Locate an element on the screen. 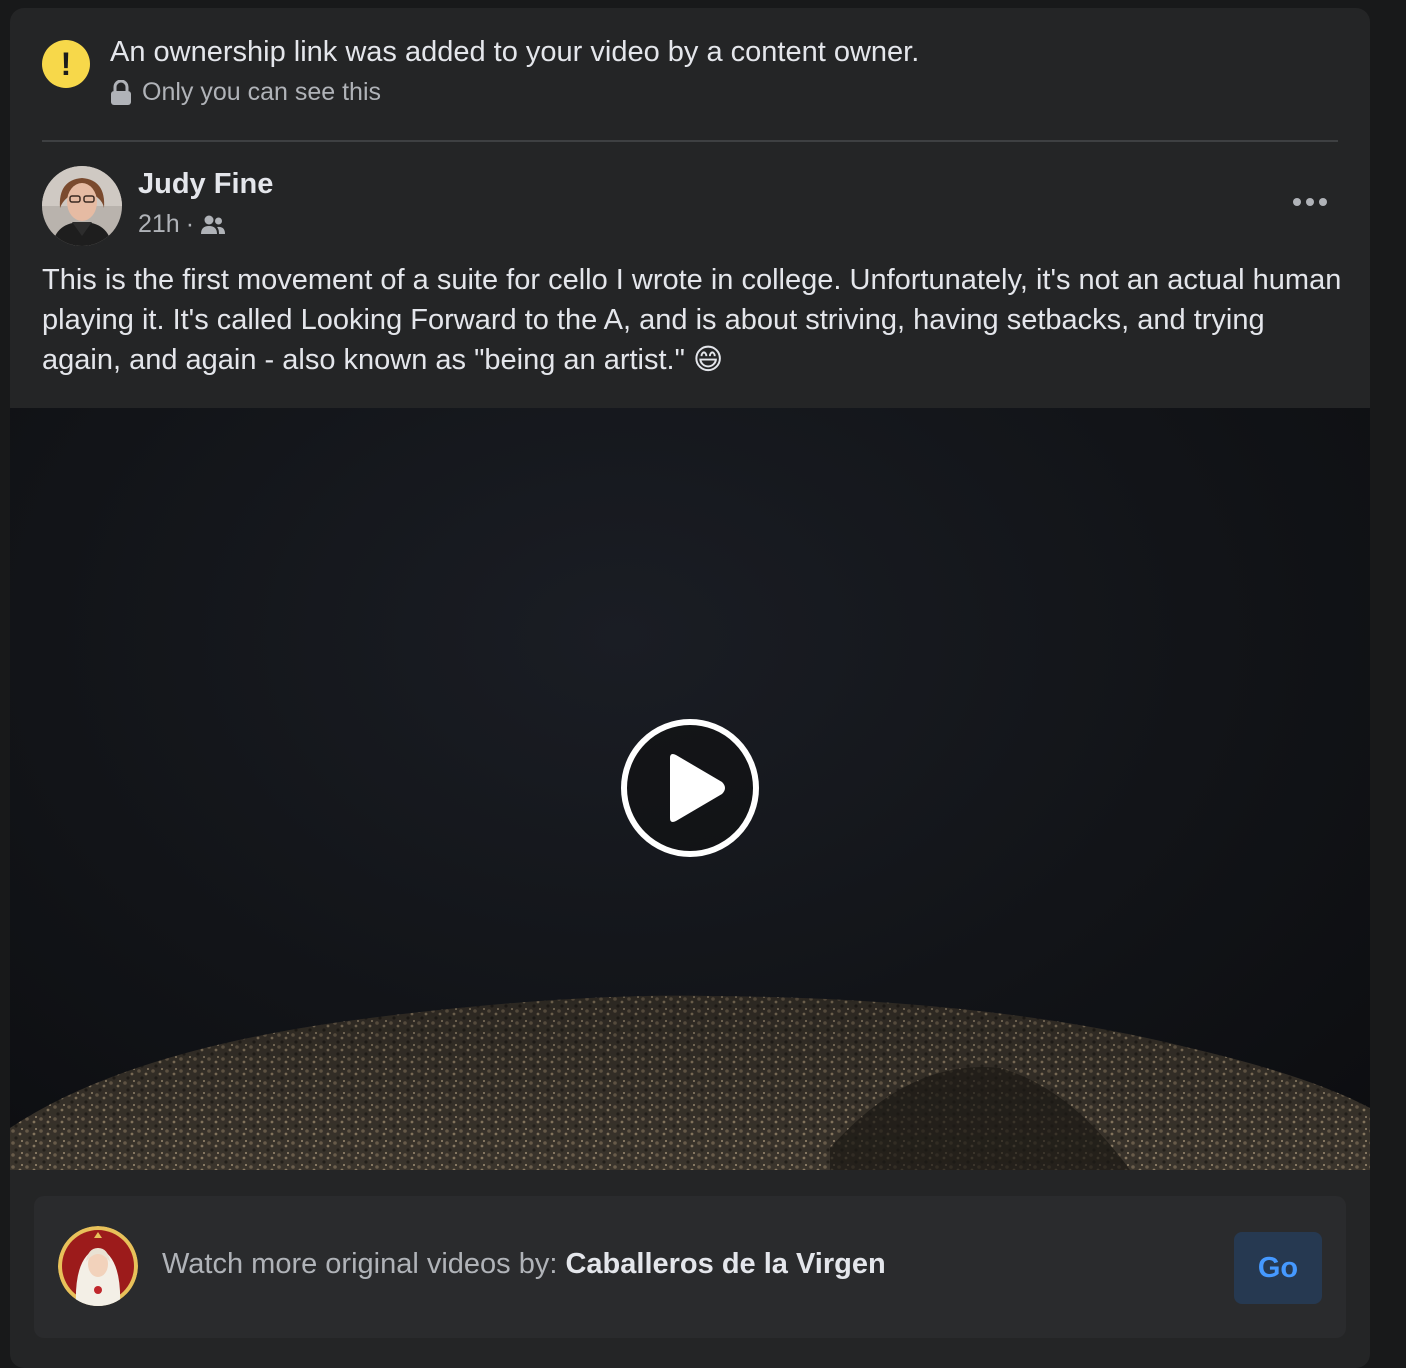 The width and height of the screenshot is (1406, 1368). more-options-button is located at coordinates (1310, 202).